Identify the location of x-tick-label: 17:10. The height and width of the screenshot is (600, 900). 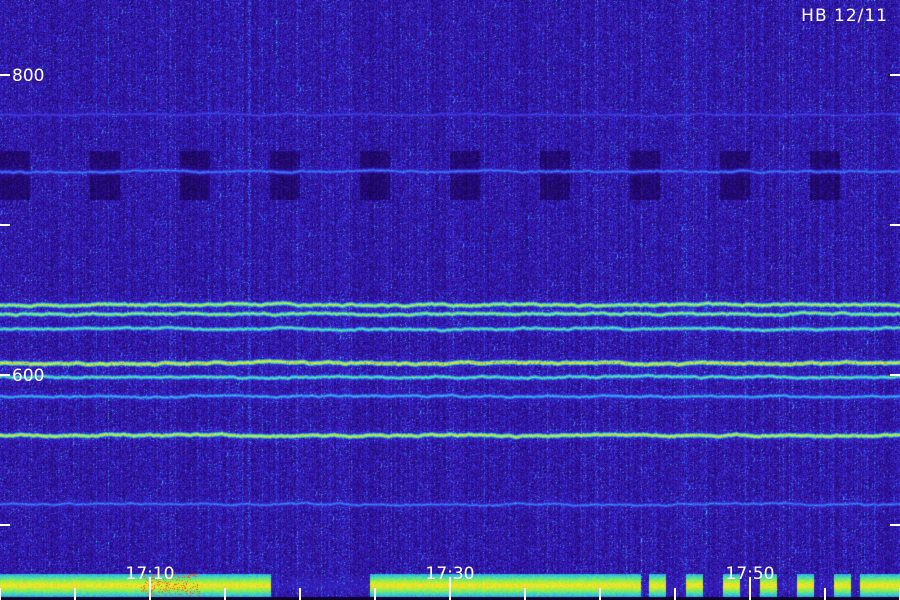
(150, 574).